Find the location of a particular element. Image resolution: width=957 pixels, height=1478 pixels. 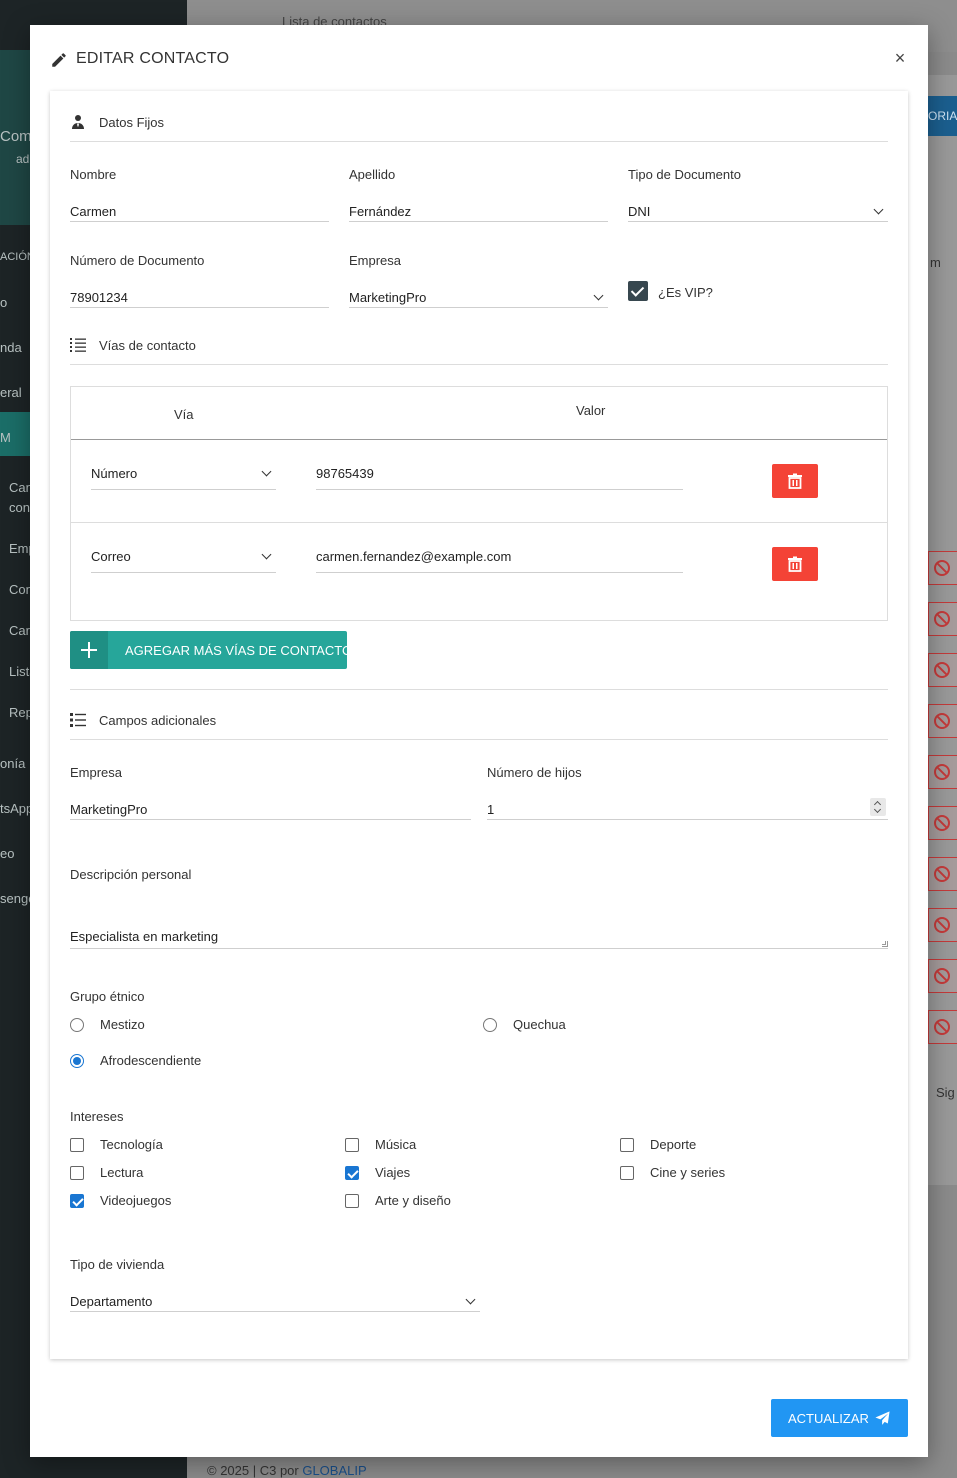

radio-label: Quechua is located at coordinates (539, 1024).